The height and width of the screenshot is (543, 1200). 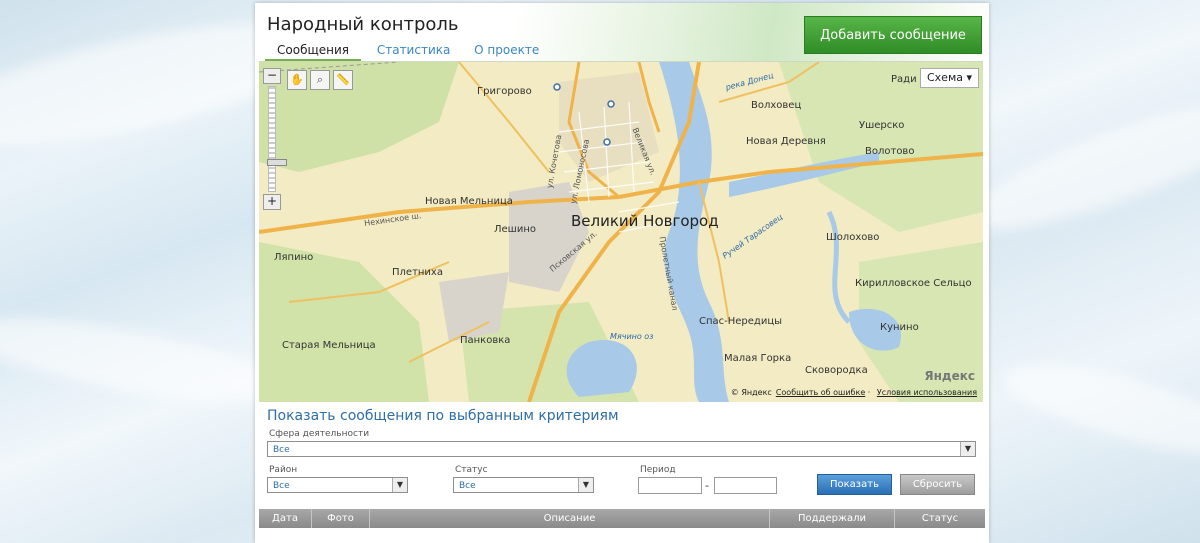 What do you see at coordinates (745, 485) in the screenshot?
I see `period-end-input` at bounding box center [745, 485].